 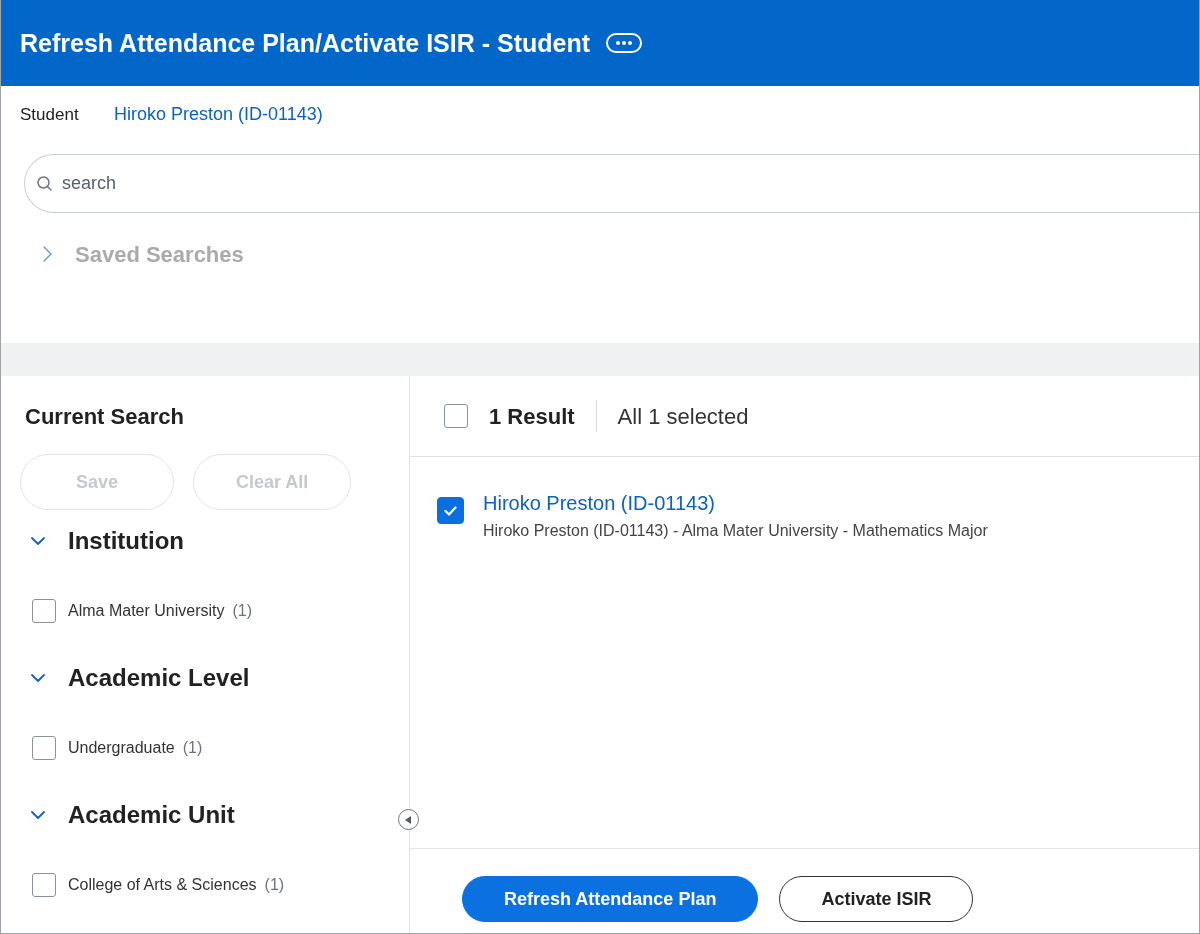 I want to click on field-label: Student, so click(x=50, y=114).